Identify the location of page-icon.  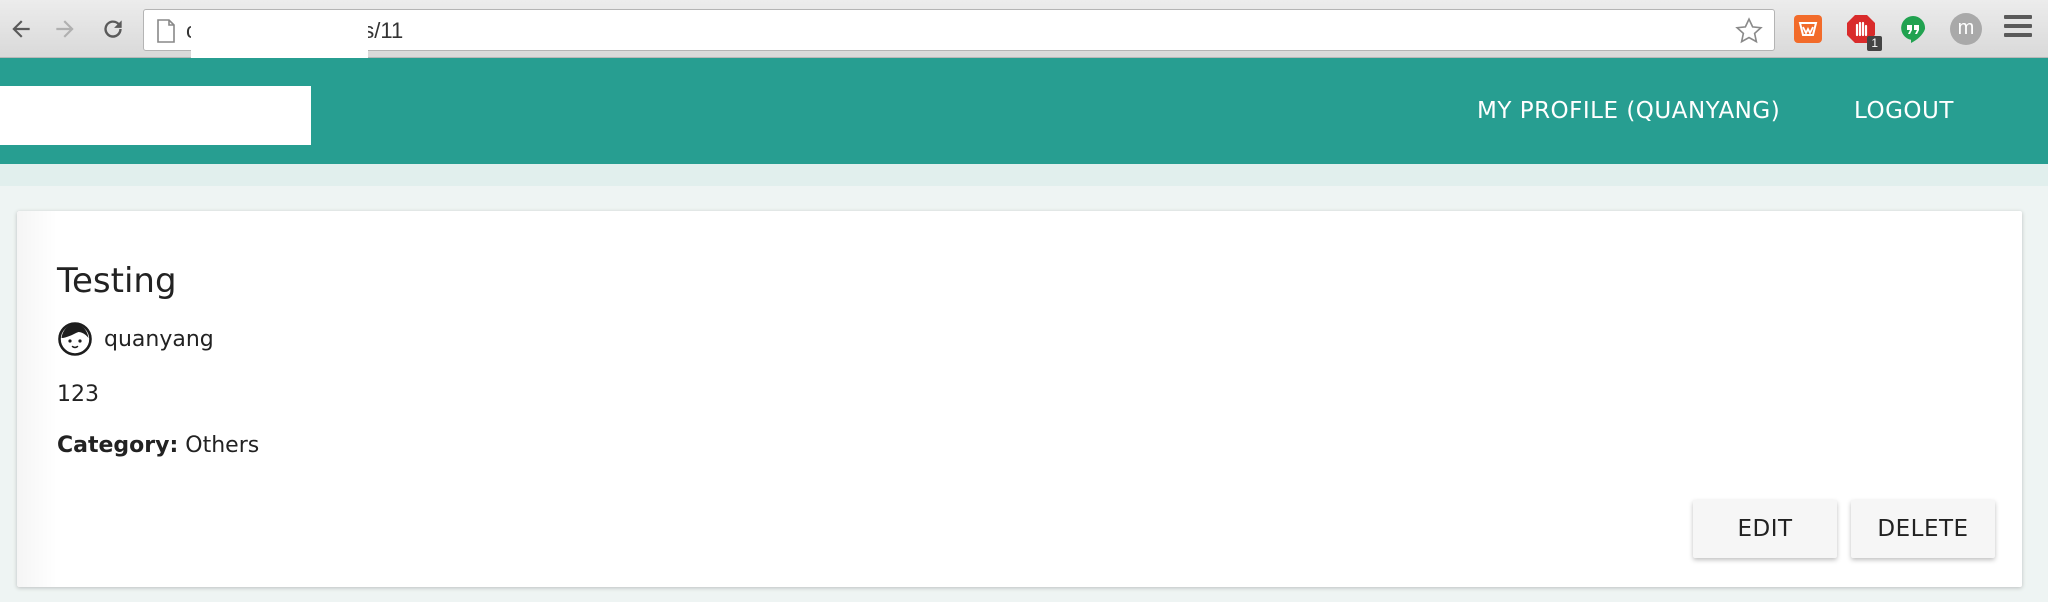
(166, 31).